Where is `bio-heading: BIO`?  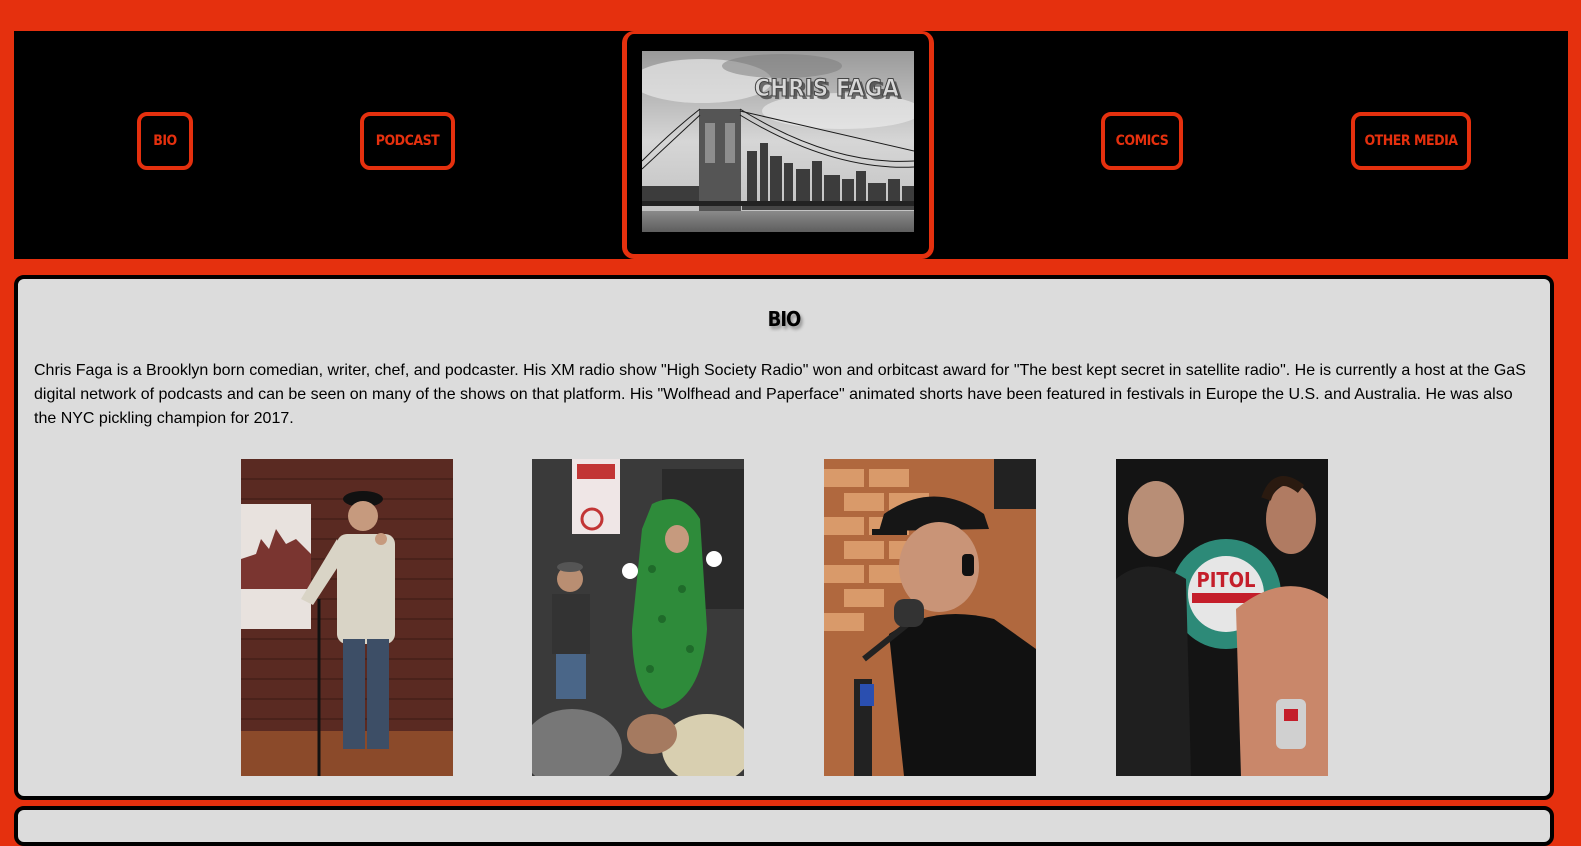 bio-heading: BIO is located at coordinates (784, 319).